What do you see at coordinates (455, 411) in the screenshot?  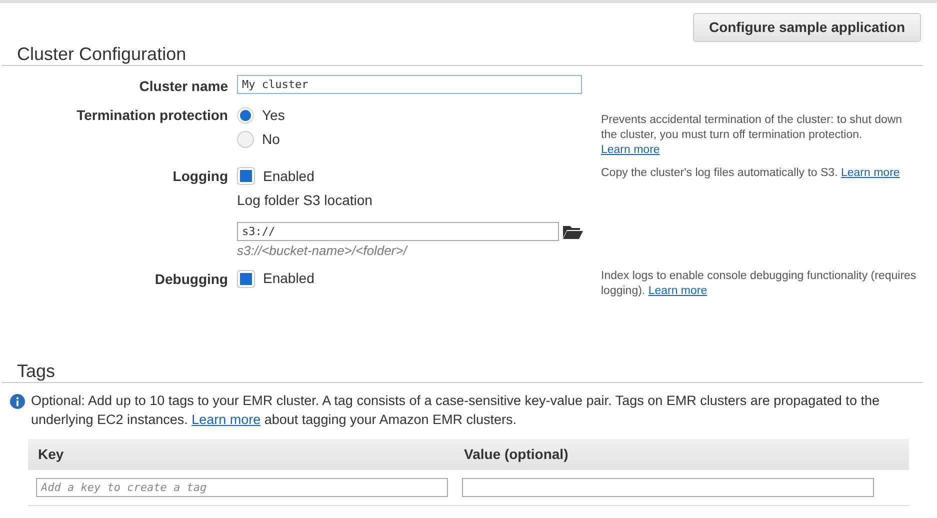 I see `info-text: Optional: Add up to 10 tags to your EMR cluster. A tag consists of a case-sensitive key-value pair. Tags on EMR clusters are propagated to the underlying EC2 instances. Learn more about tagging your Amazon EMR clusters.` at bounding box center [455, 411].